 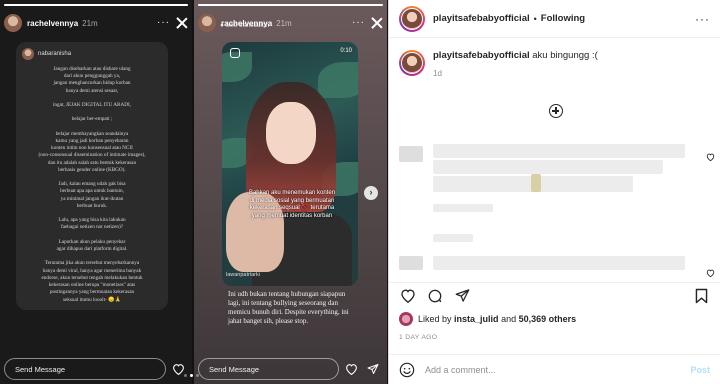 I want to click on liked-by-prefix: Liked by, so click(x=435, y=319).